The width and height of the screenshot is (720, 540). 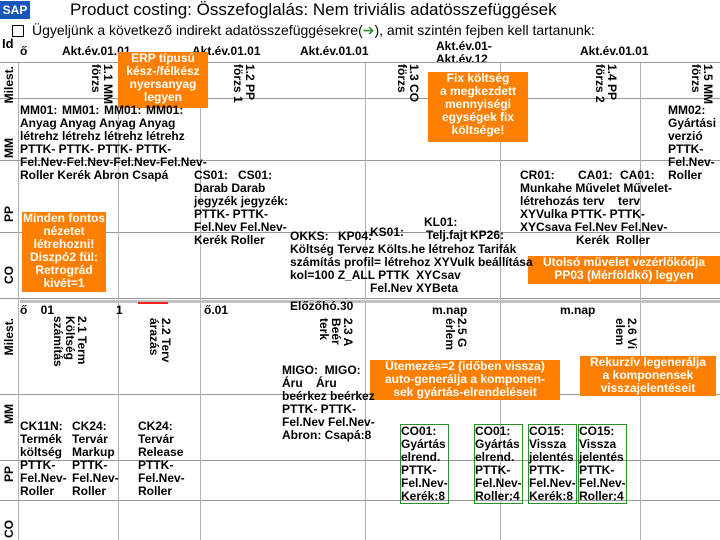 I want to click on milestone-2-6: 2.6 Vi elem, so click(x=626, y=334).